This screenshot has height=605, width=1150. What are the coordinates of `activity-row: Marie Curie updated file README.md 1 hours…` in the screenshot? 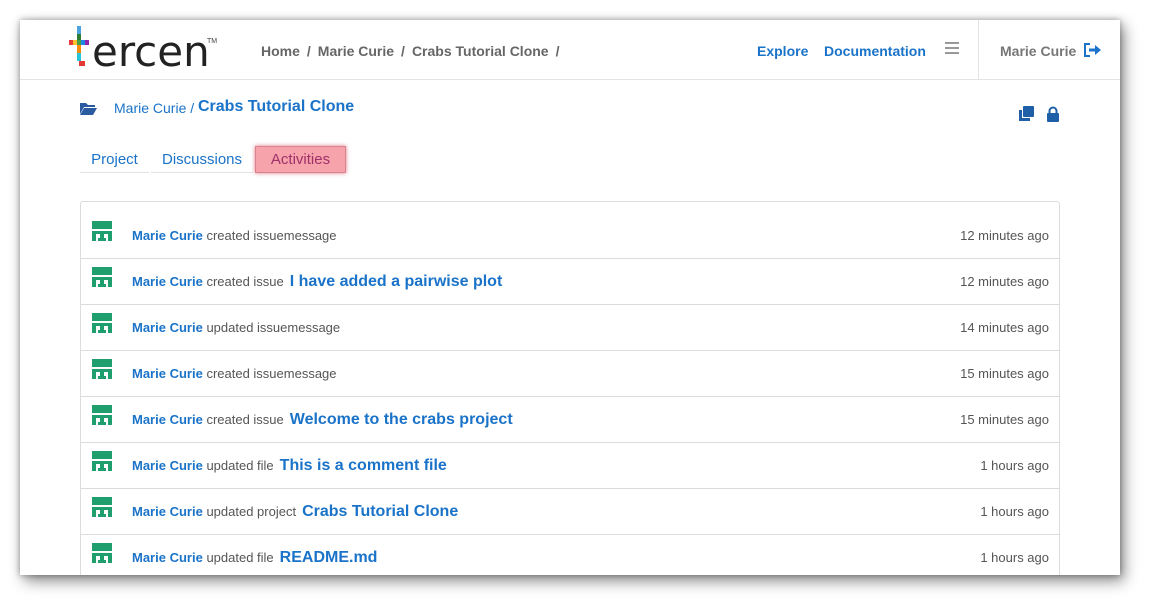 It's located at (570, 555).